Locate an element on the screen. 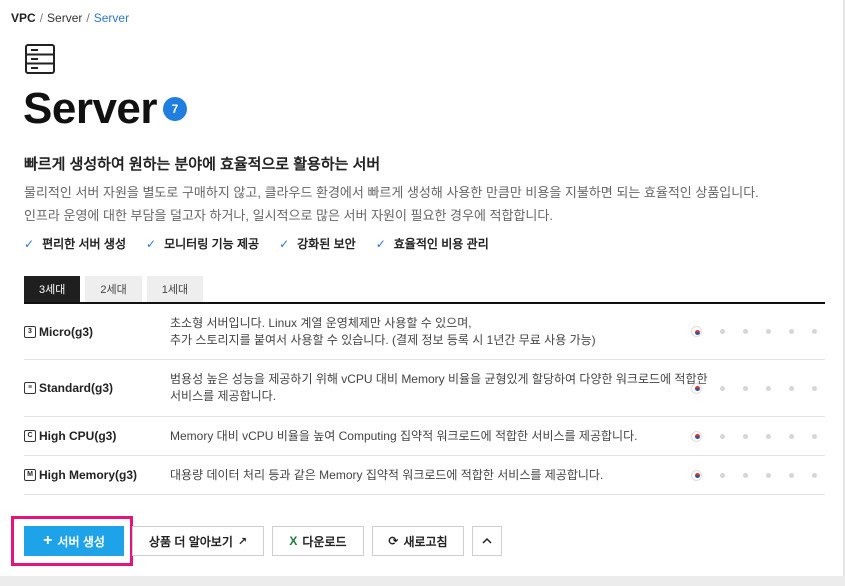 The image size is (845, 586). refresh-label: 새로고침 is located at coordinates (425, 541).